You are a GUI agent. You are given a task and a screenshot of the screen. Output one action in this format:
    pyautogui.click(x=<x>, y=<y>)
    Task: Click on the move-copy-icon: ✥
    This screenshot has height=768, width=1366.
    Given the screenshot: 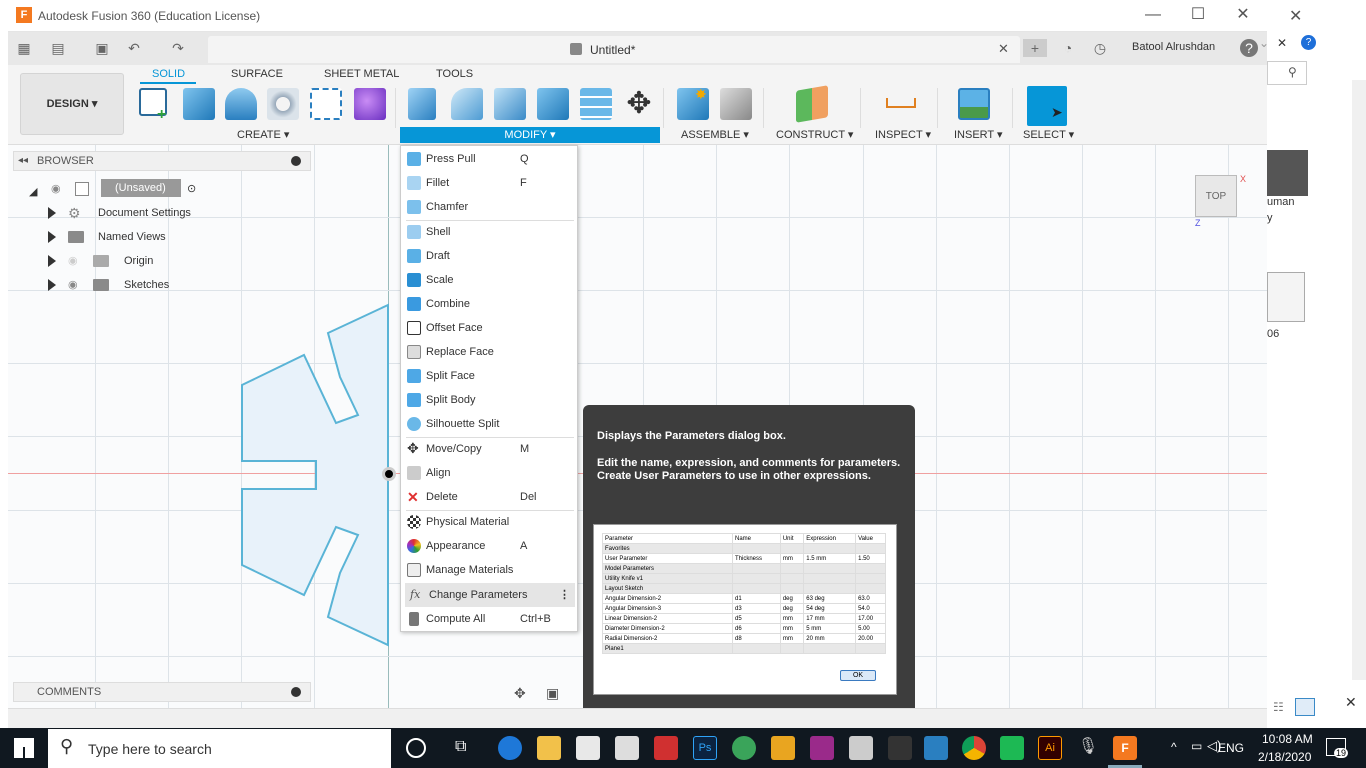 What is the action you would take?
    pyautogui.click(x=639, y=105)
    